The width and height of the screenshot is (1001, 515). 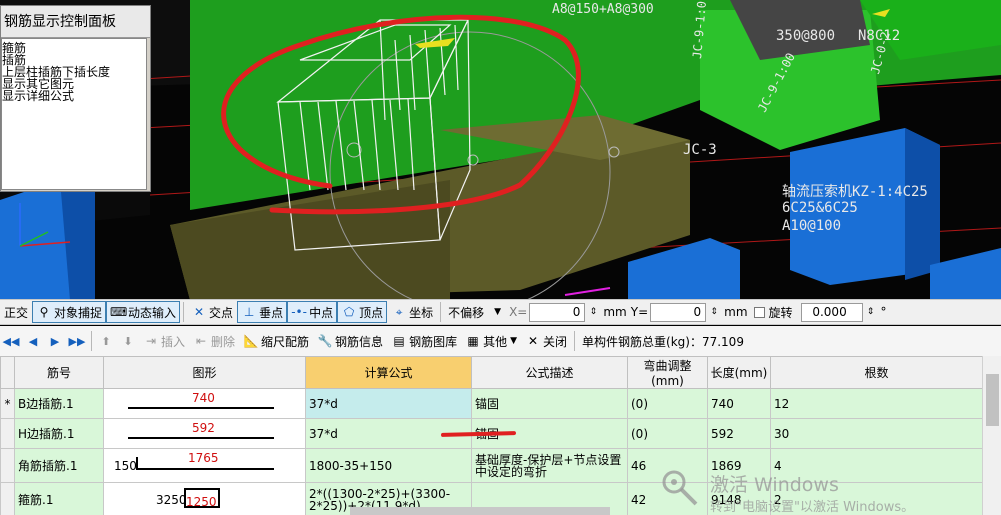 I want to click on coordinate-icon: ⌖, so click(x=399, y=312).